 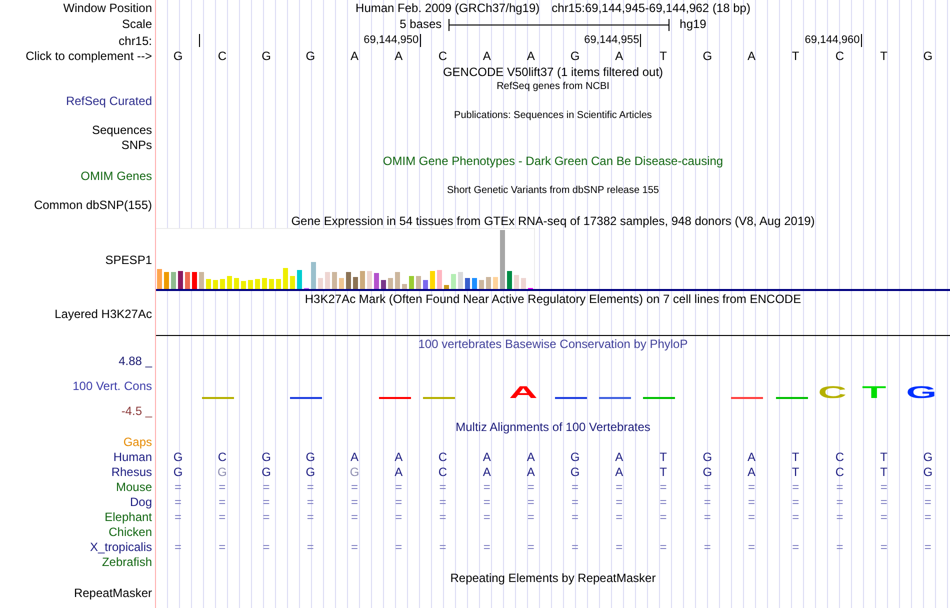 What do you see at coordinates (553, 161) in the screenshot?
I see `track-title: OMIM Gene Phenotypes - Dark Green Can Be Disease-causing` at bounding box center [553, 161].